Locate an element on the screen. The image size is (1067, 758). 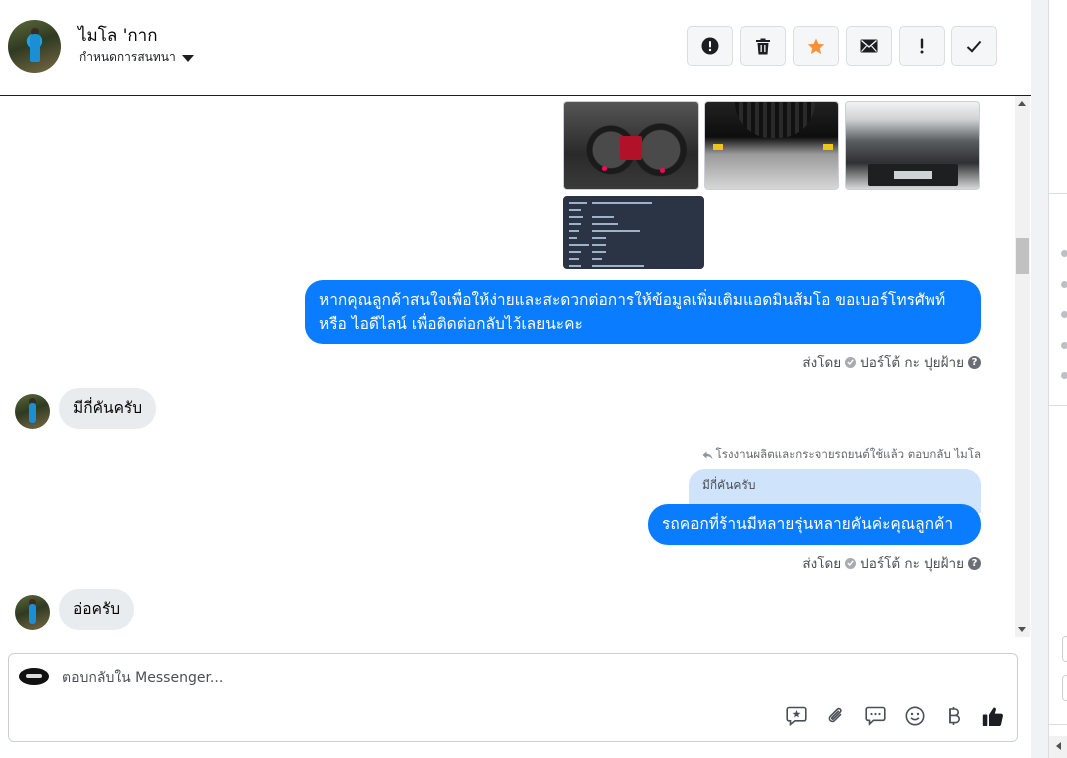
envelope-icon is located at coordinates (869, 46).